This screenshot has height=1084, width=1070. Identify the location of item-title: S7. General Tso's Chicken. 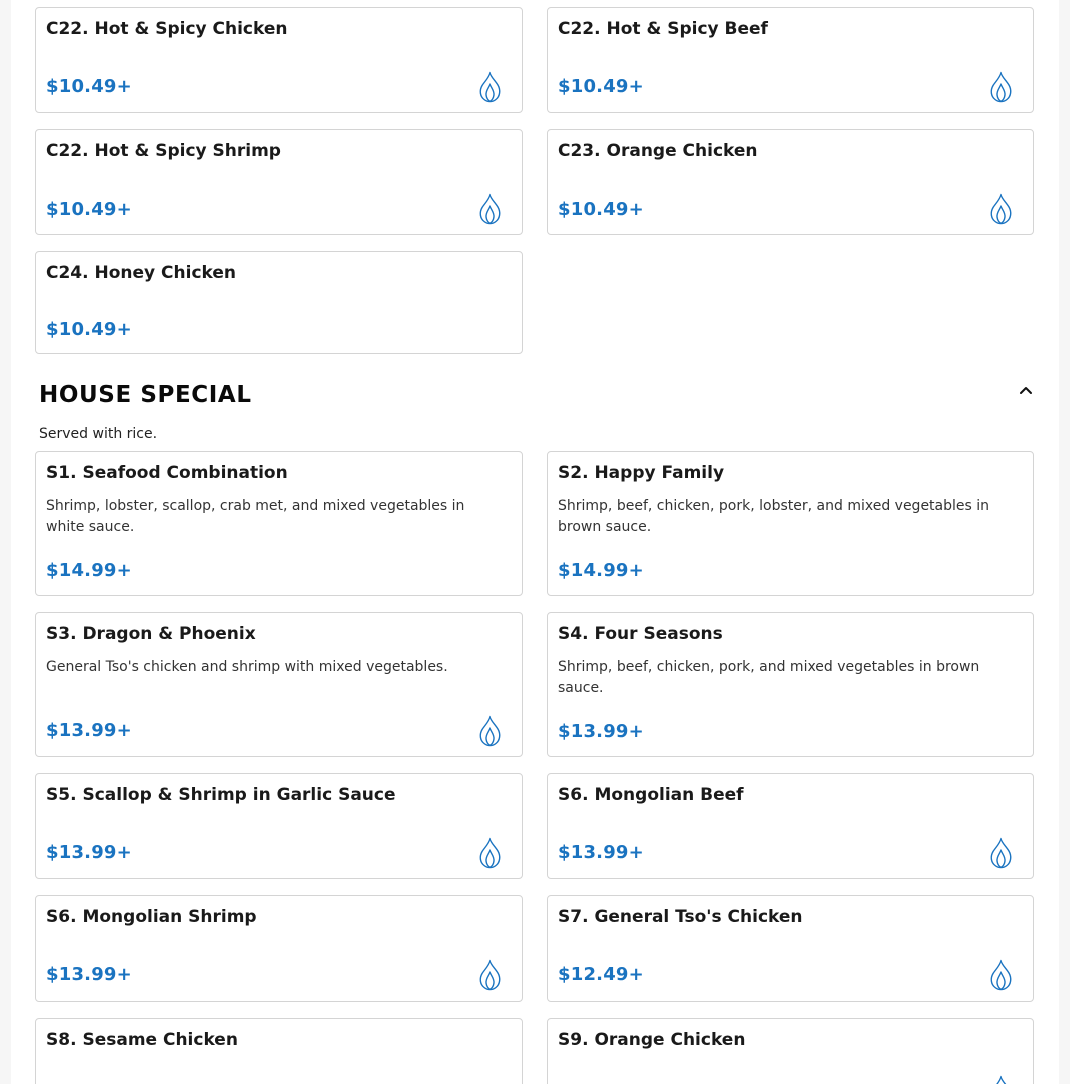
(680, 917).